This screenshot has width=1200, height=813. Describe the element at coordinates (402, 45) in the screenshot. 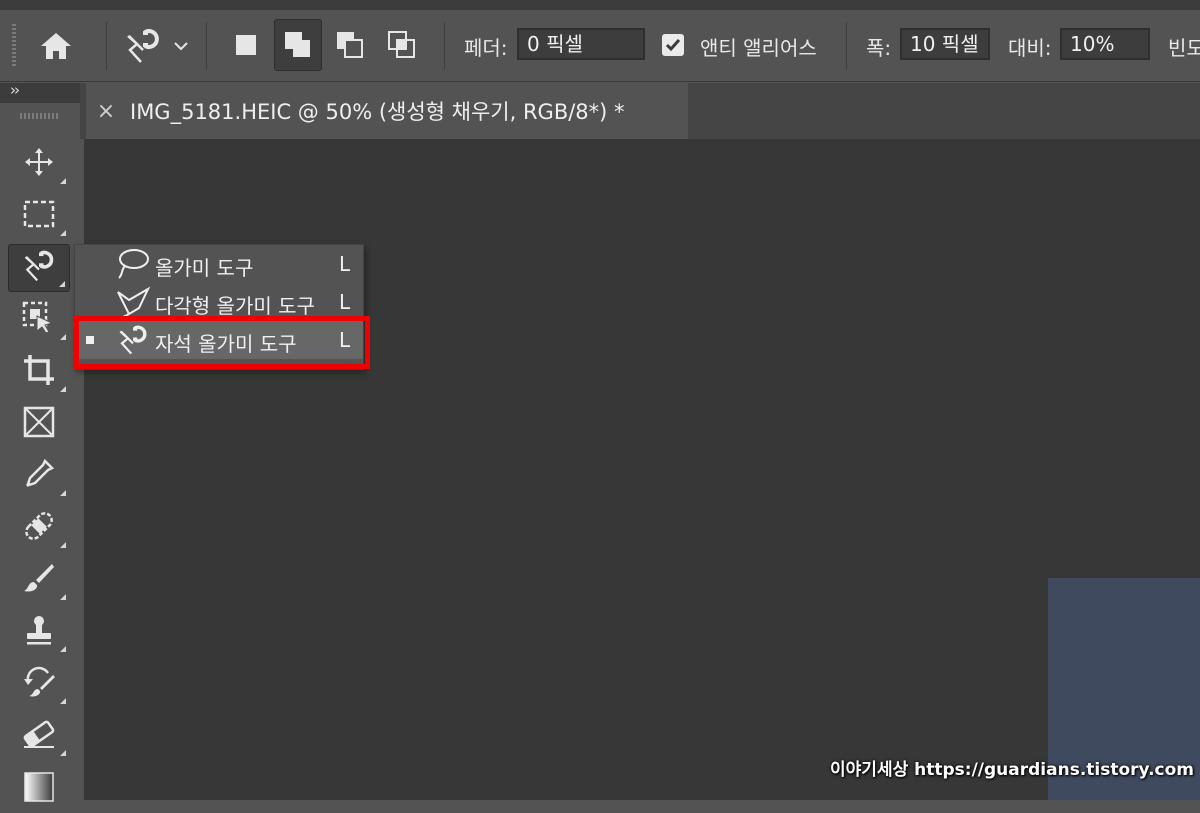

I see `intersect-selection-button` at that location.